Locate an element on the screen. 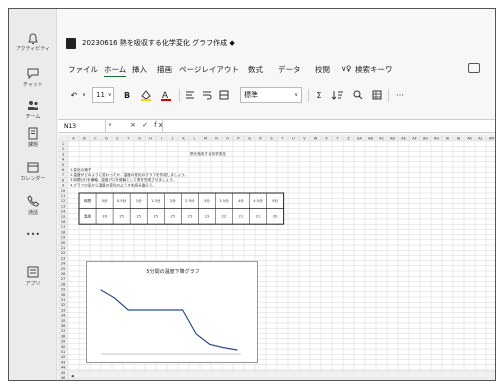  search-box: 検索キーワ is located at coordinates (374, 69).